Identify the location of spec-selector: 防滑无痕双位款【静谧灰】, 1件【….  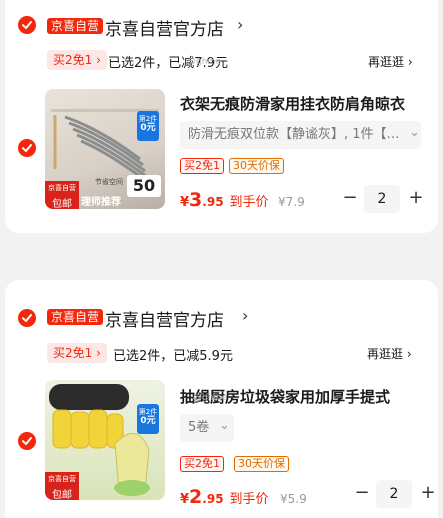
(300, 135).